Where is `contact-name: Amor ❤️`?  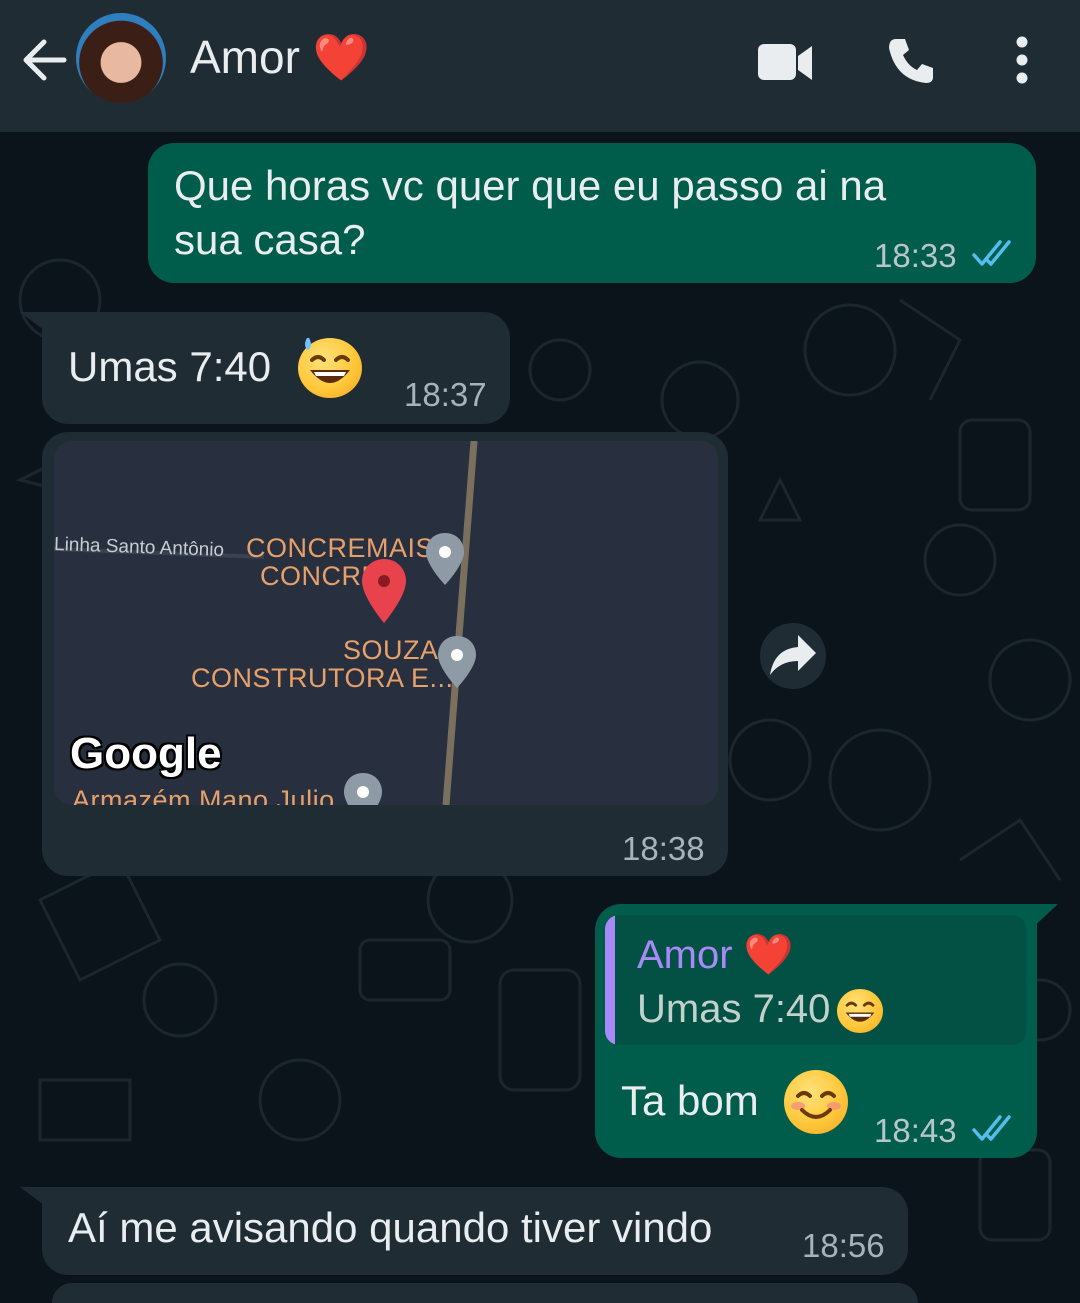
contact-name: Amor ❤️ is located at coordinates (280, 57).